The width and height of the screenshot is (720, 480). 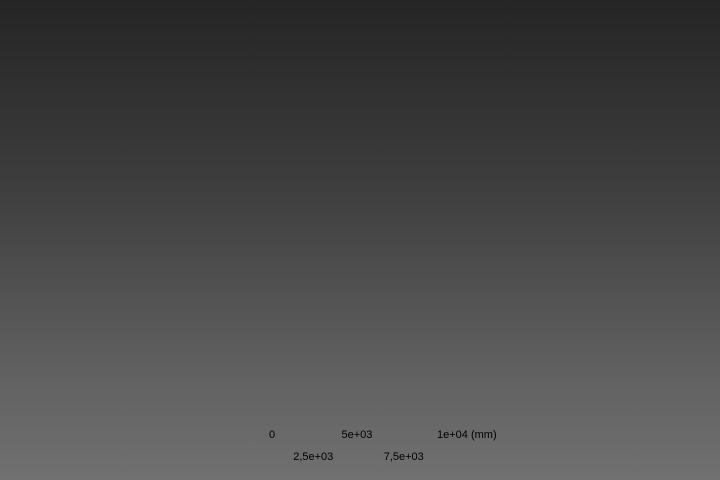 I want to click on scale-ruler: 0 5e+03 1e+04 (mm) 2,5e+03 7,5e+03, so click(x=382, y=446).